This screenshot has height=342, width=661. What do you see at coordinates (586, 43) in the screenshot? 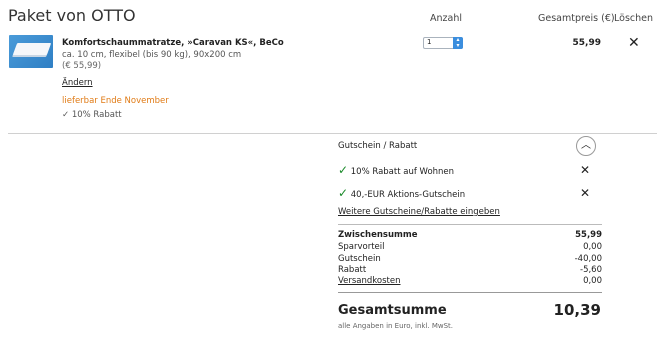
I see `item-total-price: 55,99` at bounding box center [586, 43].